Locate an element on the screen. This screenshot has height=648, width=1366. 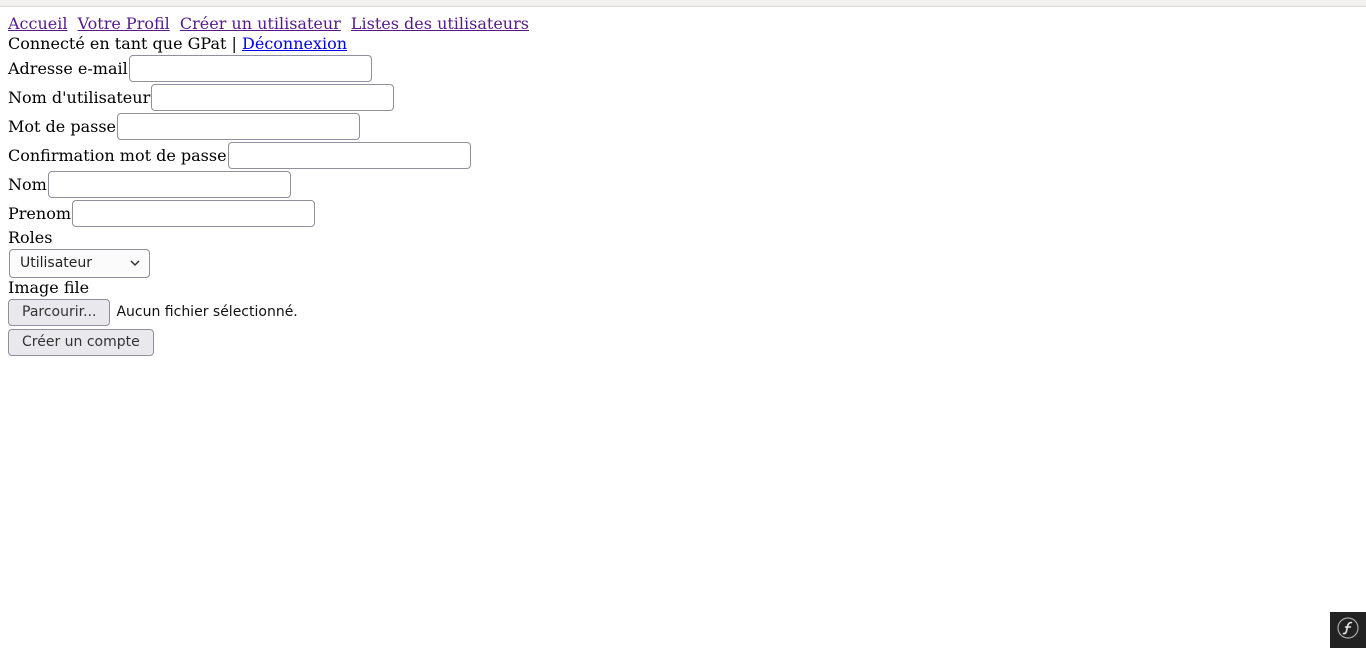
roles-label: Roles is located at coordinates (30, 237).